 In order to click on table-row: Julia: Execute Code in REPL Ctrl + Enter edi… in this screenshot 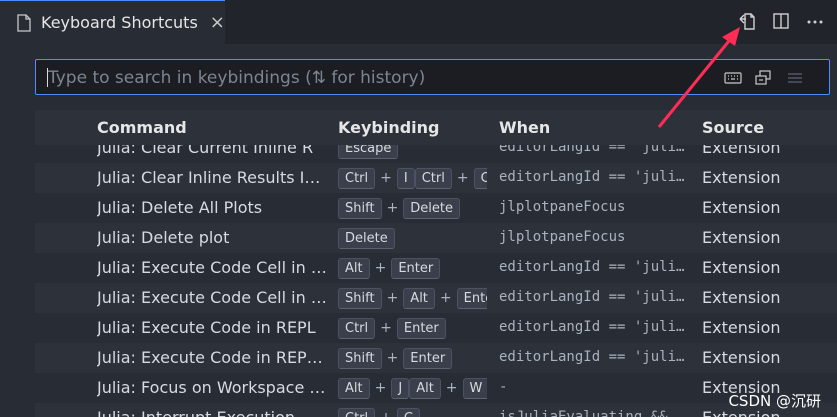, I will do `click(436, 328)`.